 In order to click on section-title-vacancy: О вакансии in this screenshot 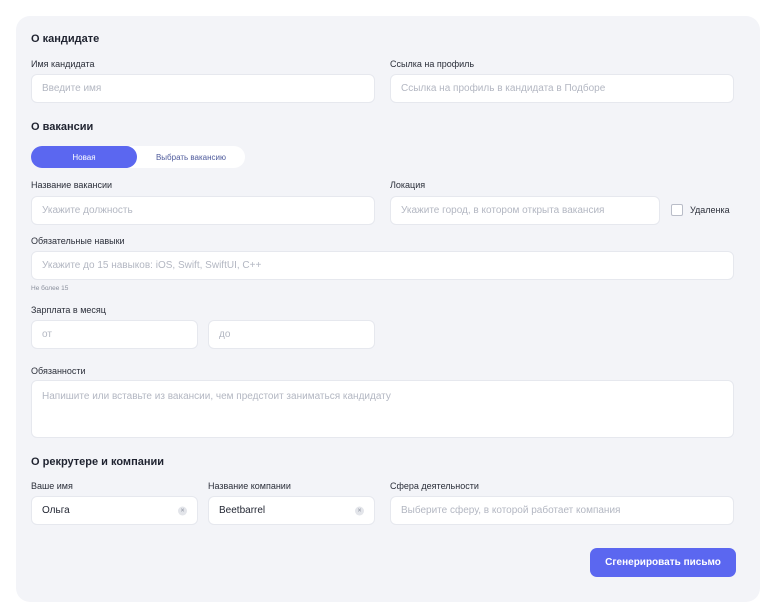, I will do `click(62, 127)`.